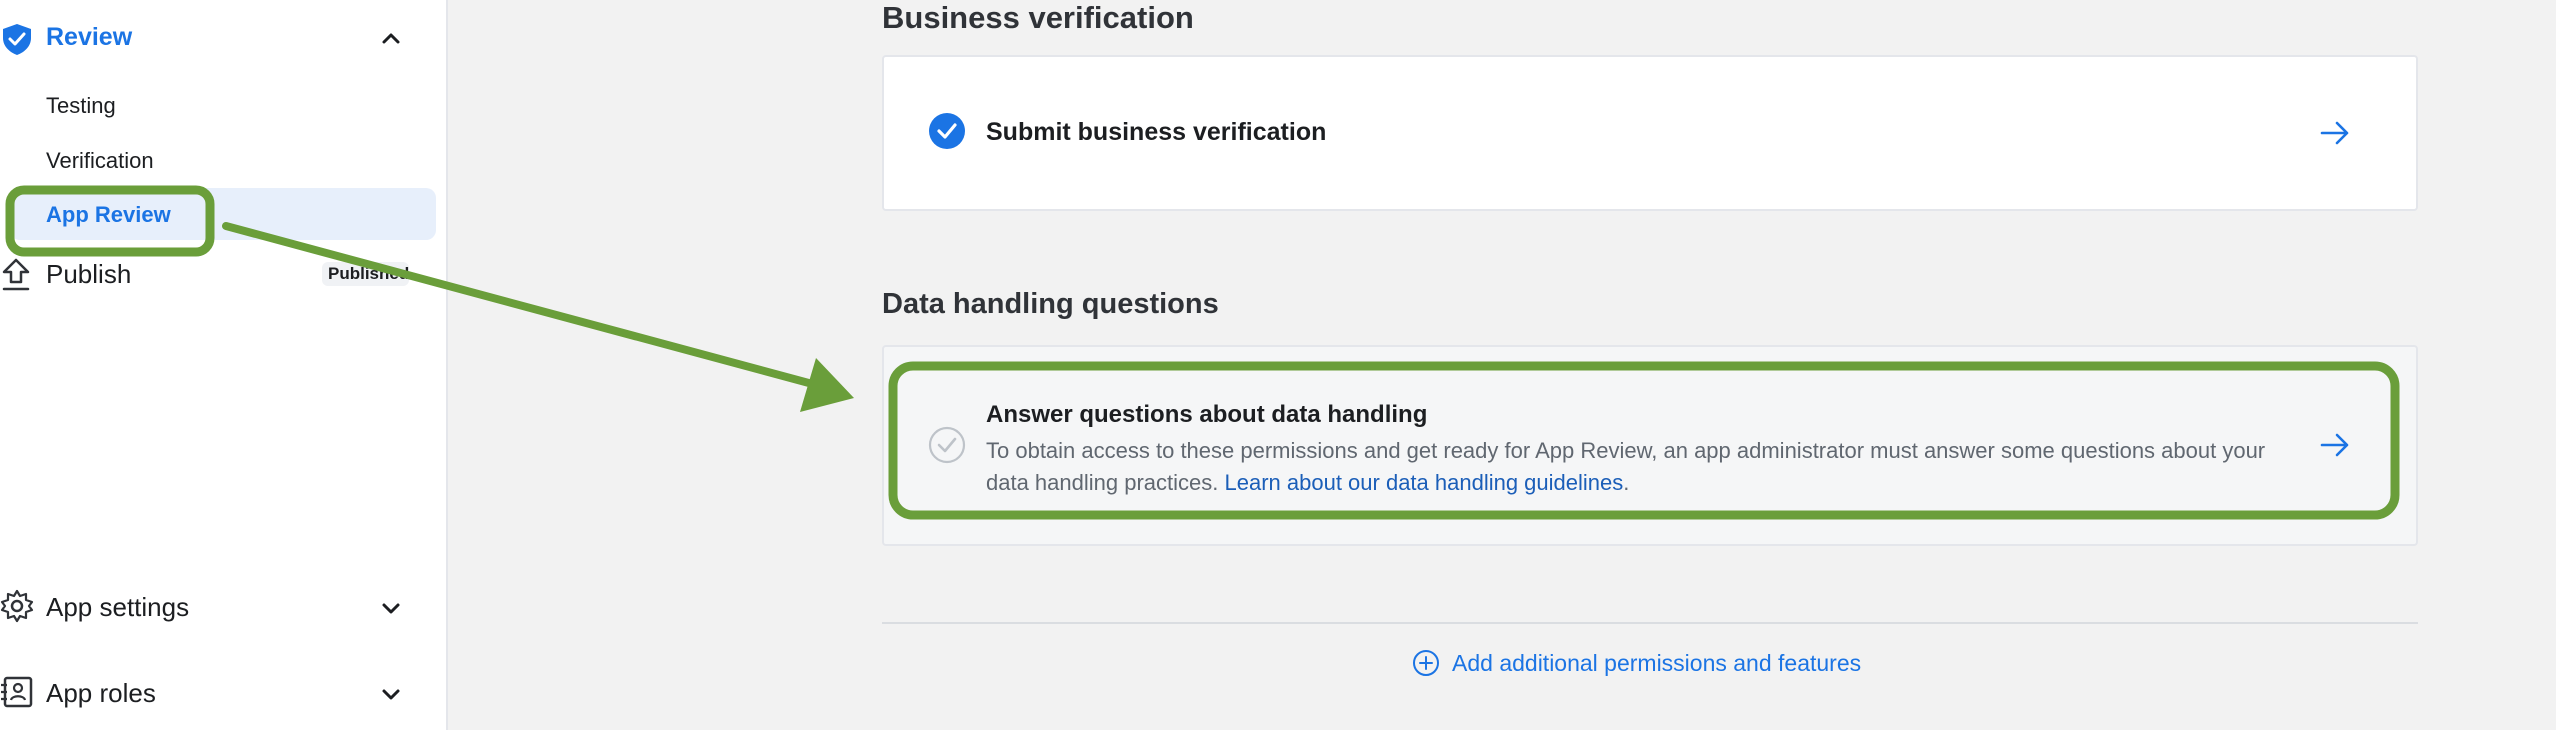 This screenshot has height=730, width=2556. What do you see at coordinates (1657, 662) in the screenshot?
I see `add-permissions-label: Add additional permissions and features` at bounding box center [1657, 662].